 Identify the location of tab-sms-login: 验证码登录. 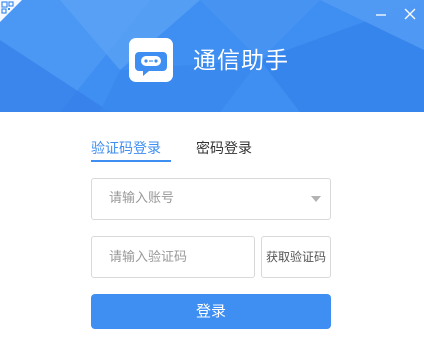
(126, 149).